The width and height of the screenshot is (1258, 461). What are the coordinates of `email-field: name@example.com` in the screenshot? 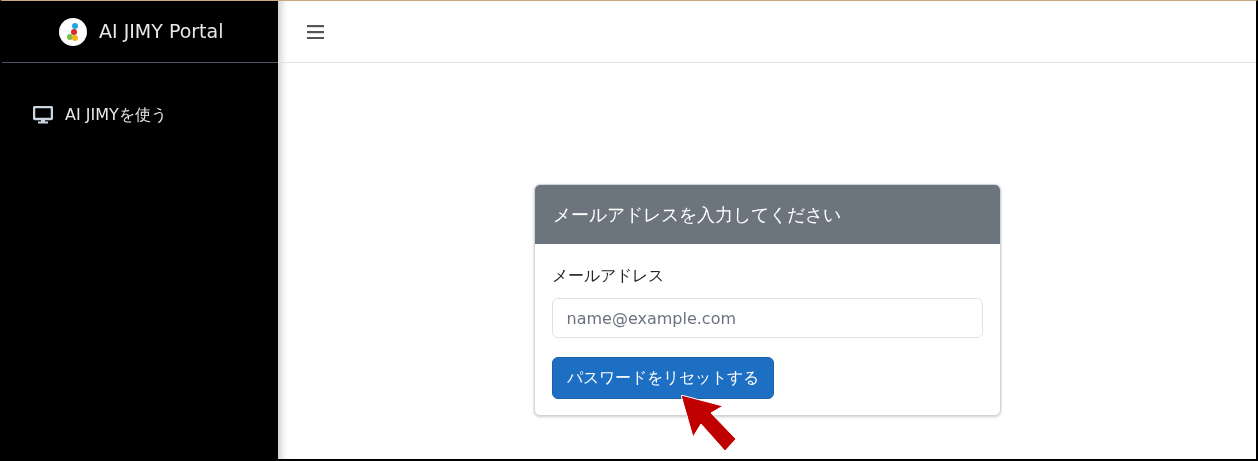 It's located at (767, 318).